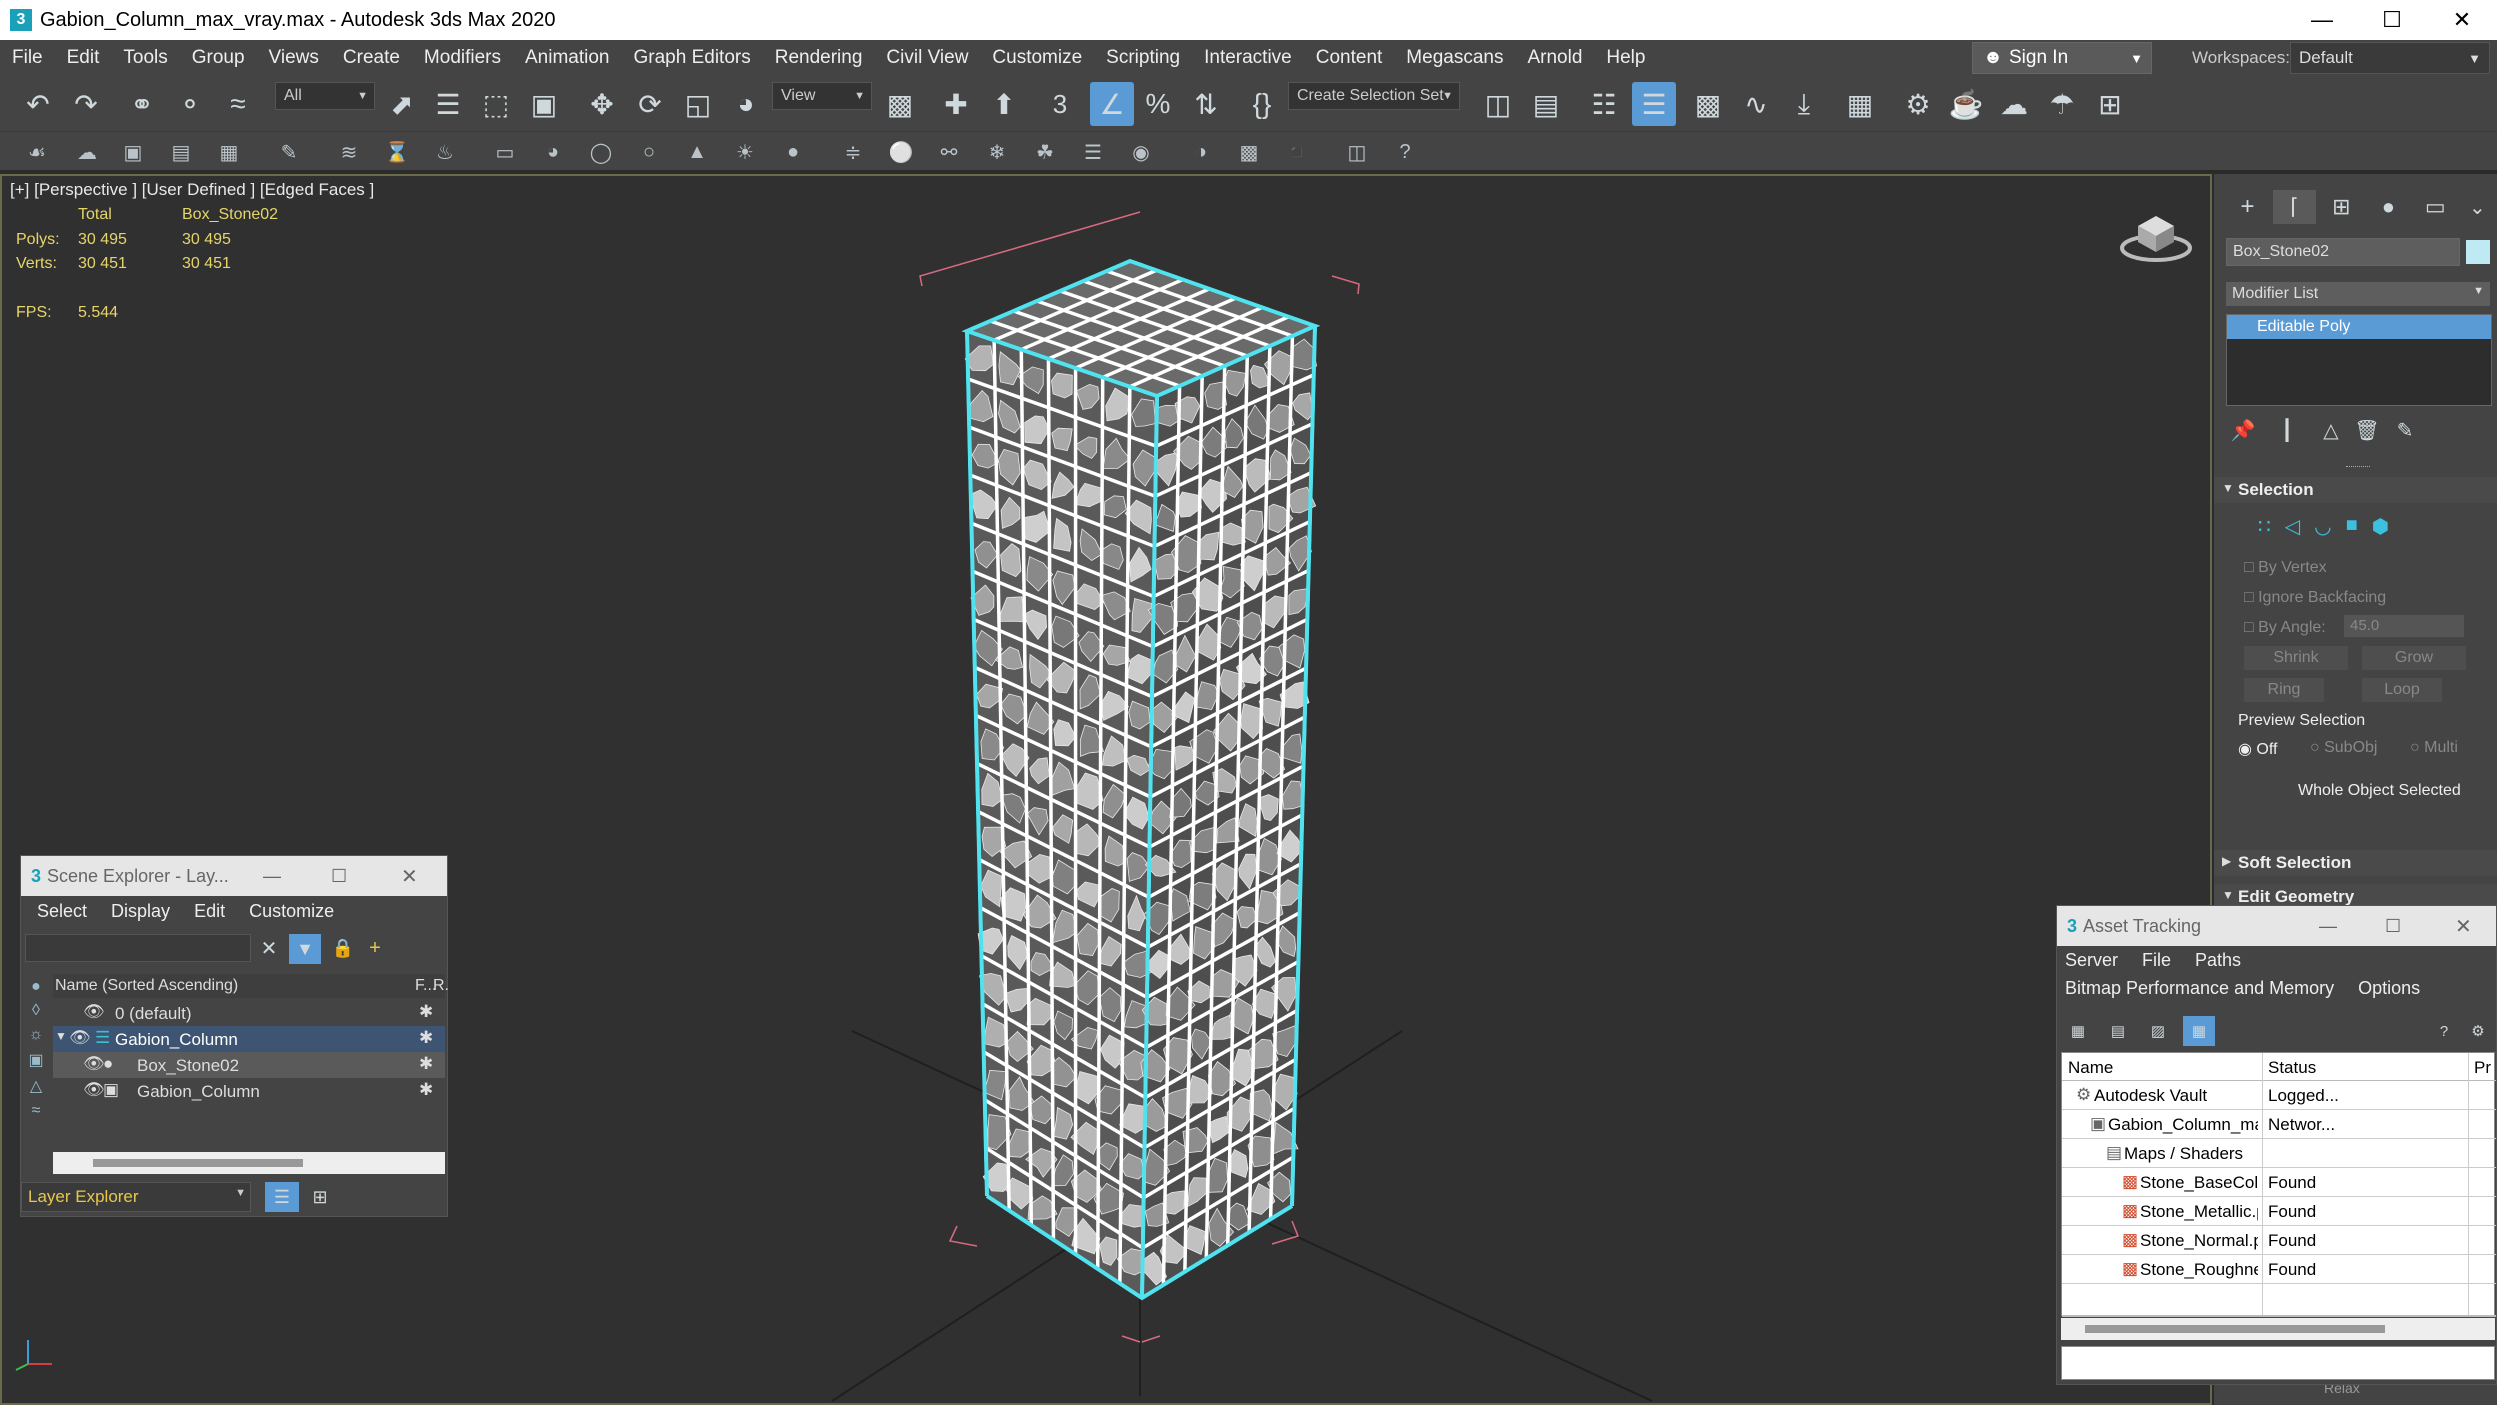  What do you see at coordinates (2279, 1240) in the screenshot?
I see `asset-row: ▩Stone_Normal.png Found` at bounding box center [2279, 1240].